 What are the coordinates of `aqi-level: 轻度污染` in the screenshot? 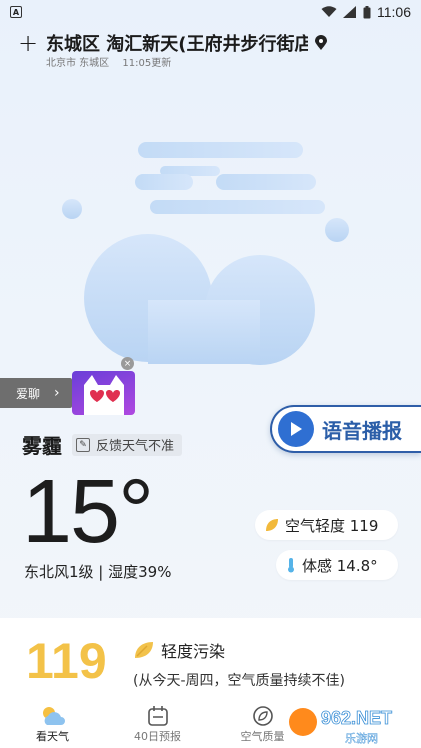 It's located at (193, 651).